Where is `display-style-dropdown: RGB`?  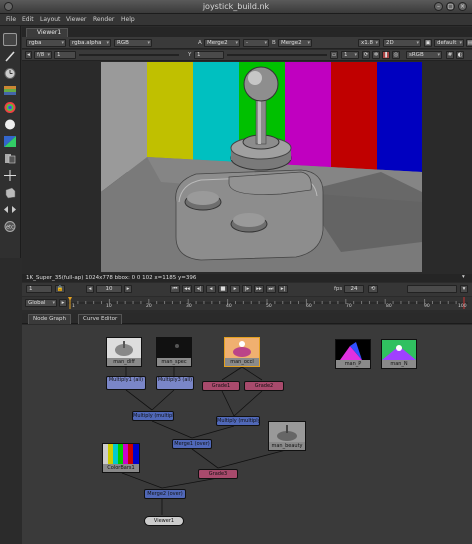 display-style-dropdown: RGB is located at coordinates (133, 43).